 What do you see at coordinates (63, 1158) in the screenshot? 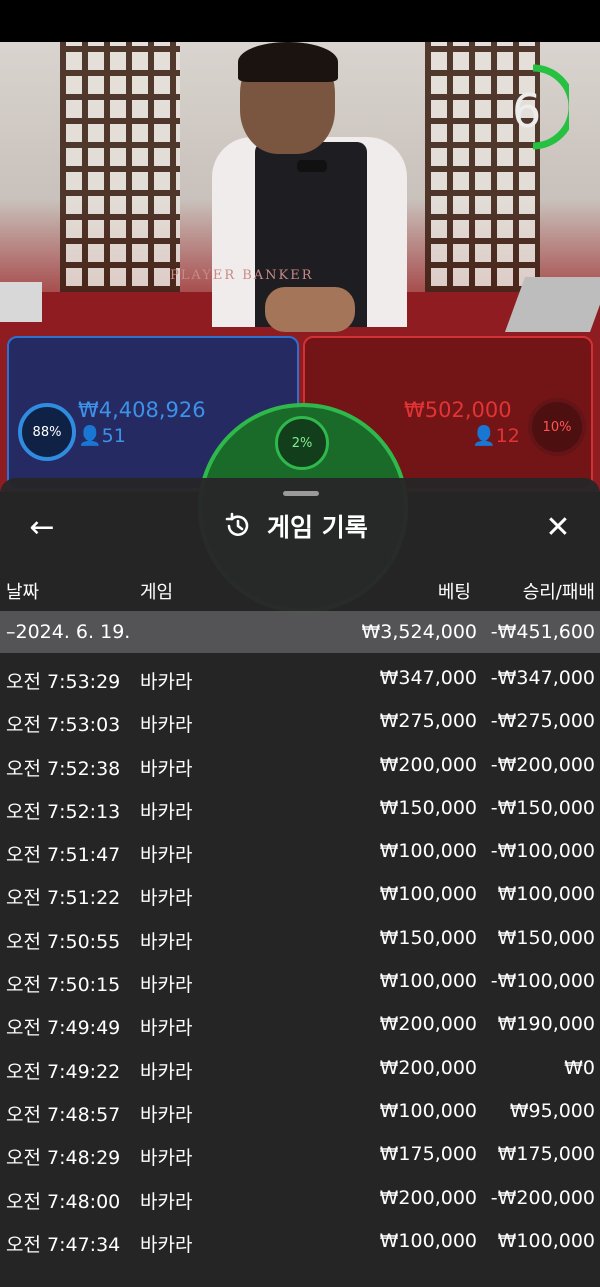
I see `row-time: 오전 7:48:29` at bounding box center [63, 1158].